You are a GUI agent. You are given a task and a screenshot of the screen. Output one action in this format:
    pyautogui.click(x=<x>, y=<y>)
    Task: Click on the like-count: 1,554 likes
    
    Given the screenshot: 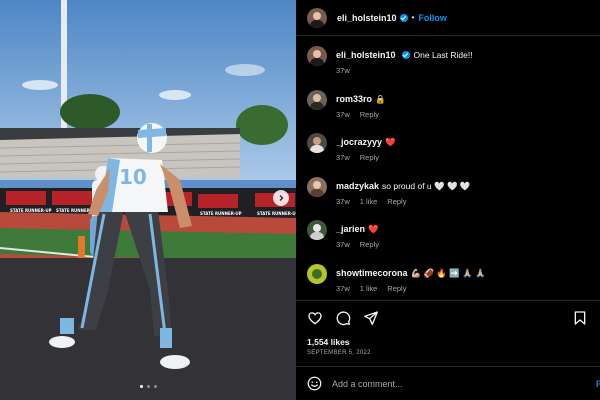 What is the action you would take?
    pyautogui.click(x=328, y=342)
    